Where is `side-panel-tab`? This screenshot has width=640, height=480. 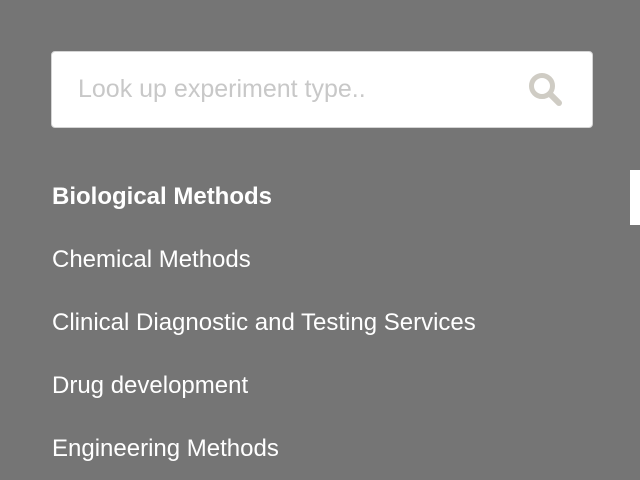 side-panel-tab is located at coordinates (635, 197).